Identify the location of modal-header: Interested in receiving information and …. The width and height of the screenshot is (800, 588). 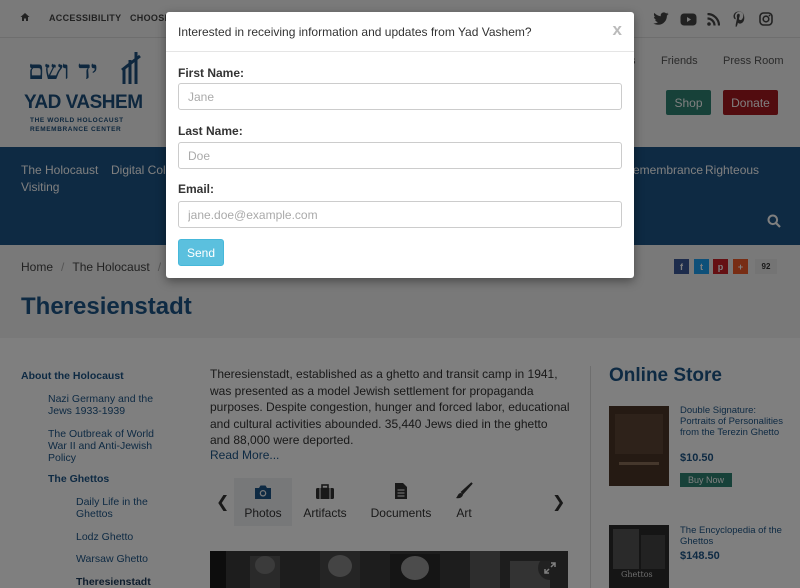
(400, 32).